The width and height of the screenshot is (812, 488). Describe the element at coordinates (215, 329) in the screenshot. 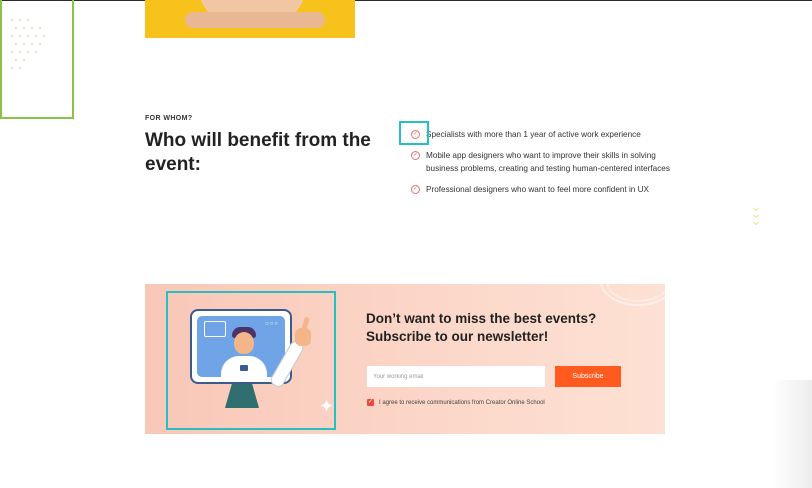

I see `profile-card-icon` at that location.